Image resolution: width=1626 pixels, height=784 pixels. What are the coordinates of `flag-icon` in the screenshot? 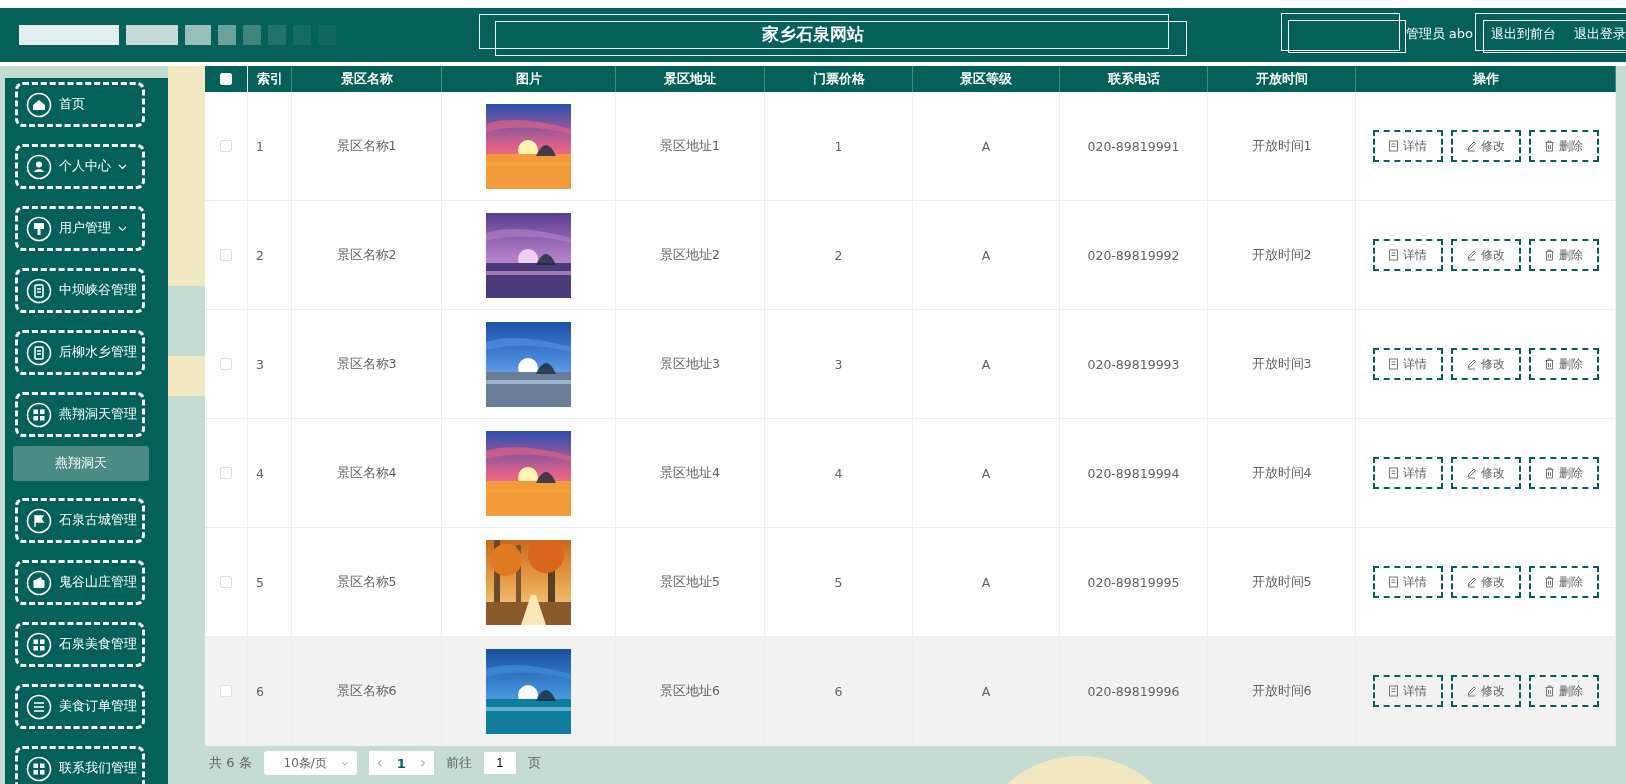 It's located at (39, 520).